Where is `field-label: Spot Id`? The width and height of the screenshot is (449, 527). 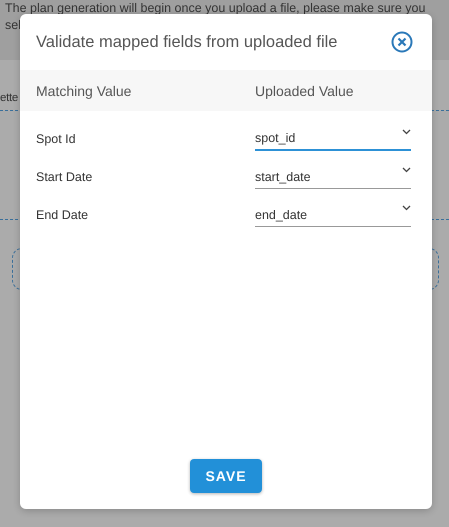
field-label: Spot Id is located at coordinates (56, 139).